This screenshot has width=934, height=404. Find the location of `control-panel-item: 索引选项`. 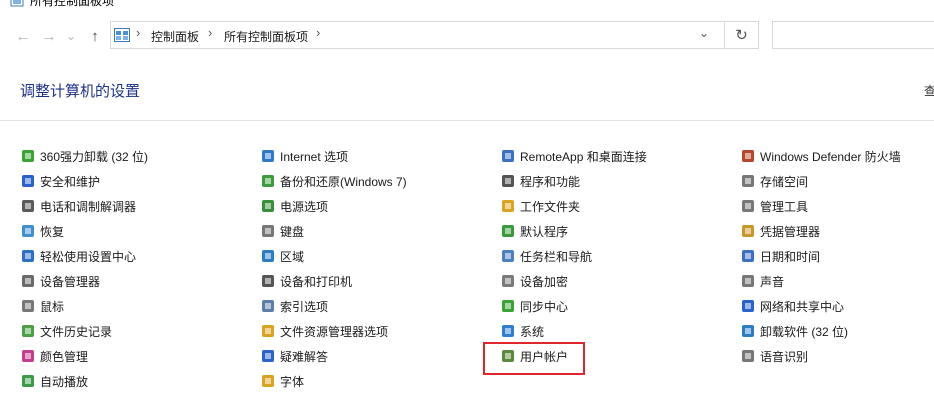

control-panel-item: 索引选项 is located at coordinates (294, 306).